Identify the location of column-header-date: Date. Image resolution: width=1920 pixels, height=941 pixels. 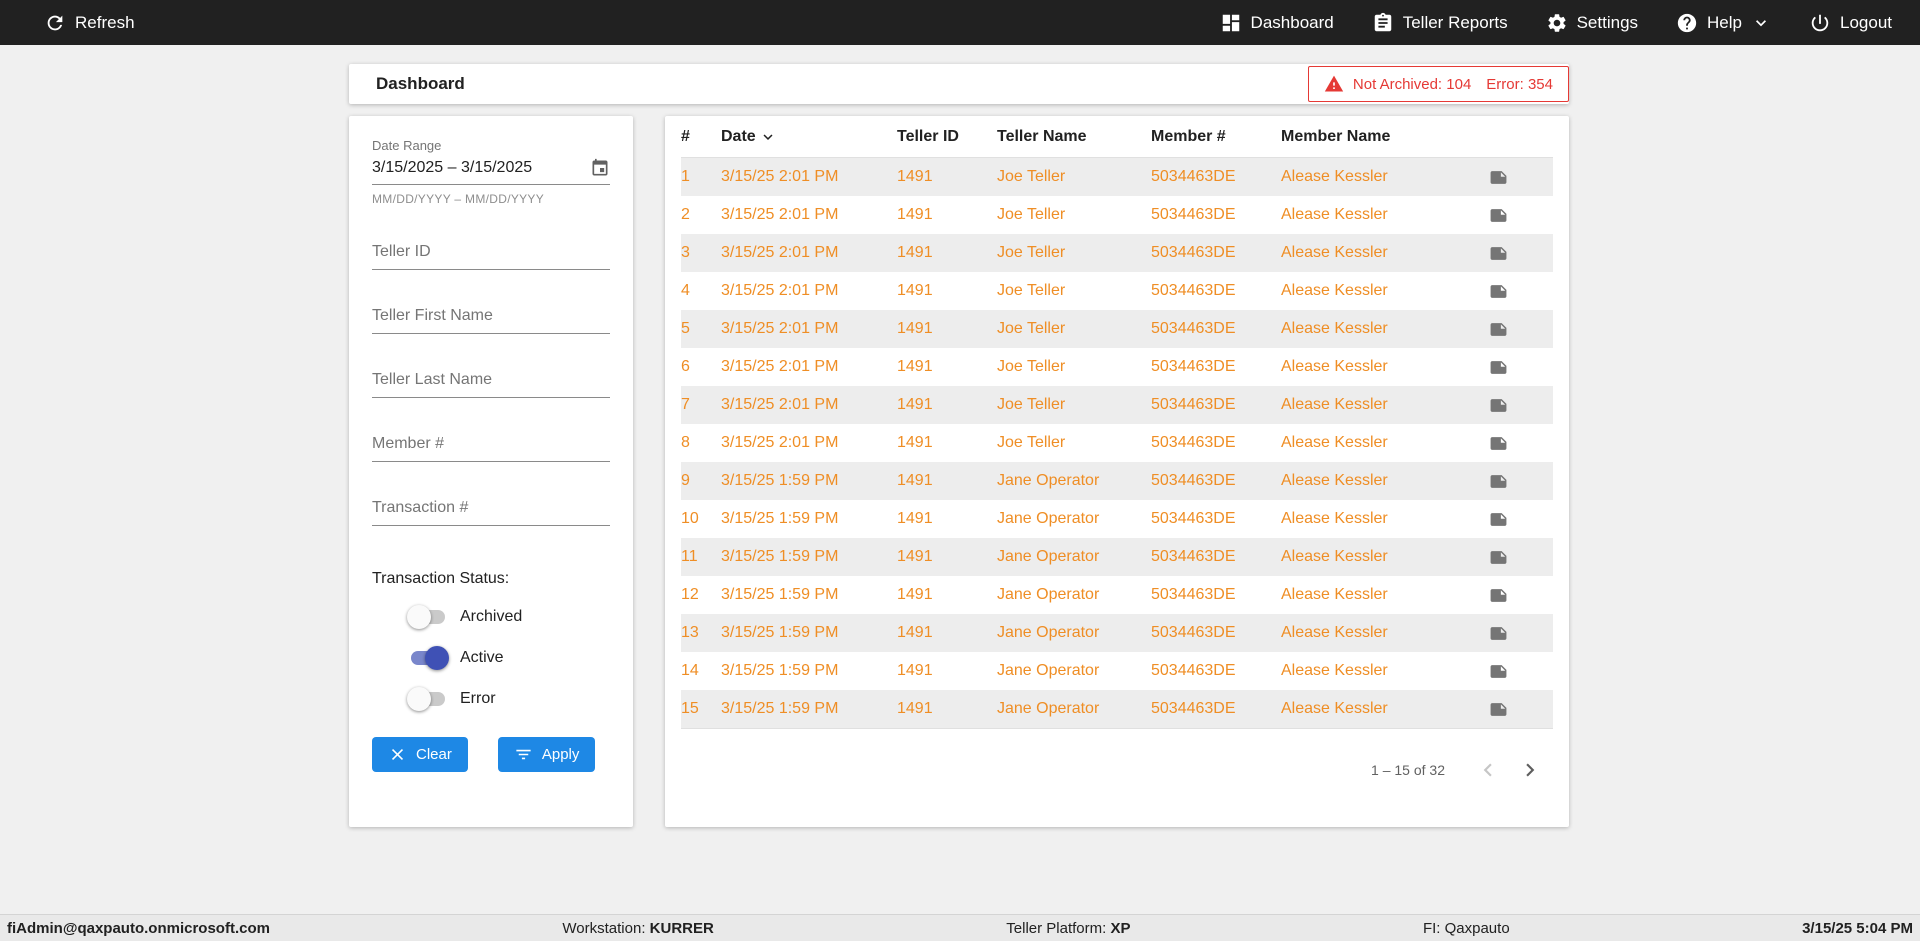
(809, 137).